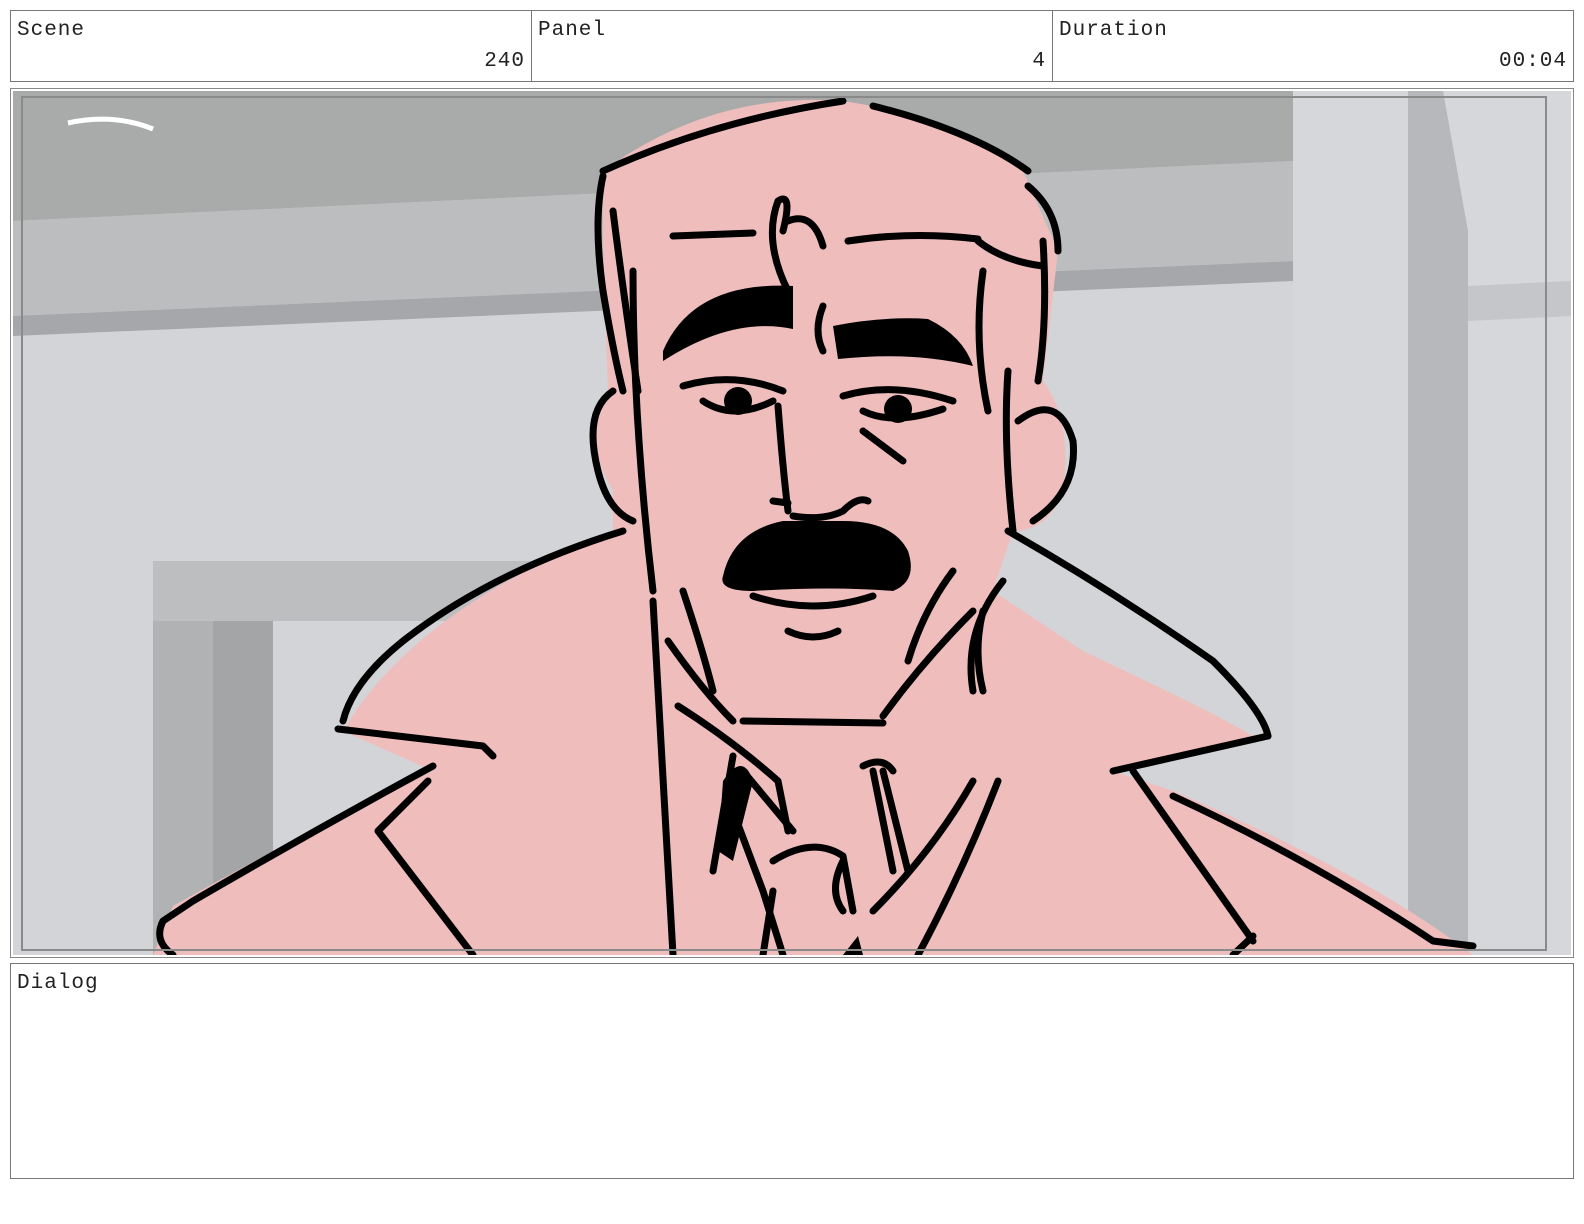  What do you see at coordinates (1519, 301) in the screenshot?
I see `right-beam` at bounding box center [1519, 301].